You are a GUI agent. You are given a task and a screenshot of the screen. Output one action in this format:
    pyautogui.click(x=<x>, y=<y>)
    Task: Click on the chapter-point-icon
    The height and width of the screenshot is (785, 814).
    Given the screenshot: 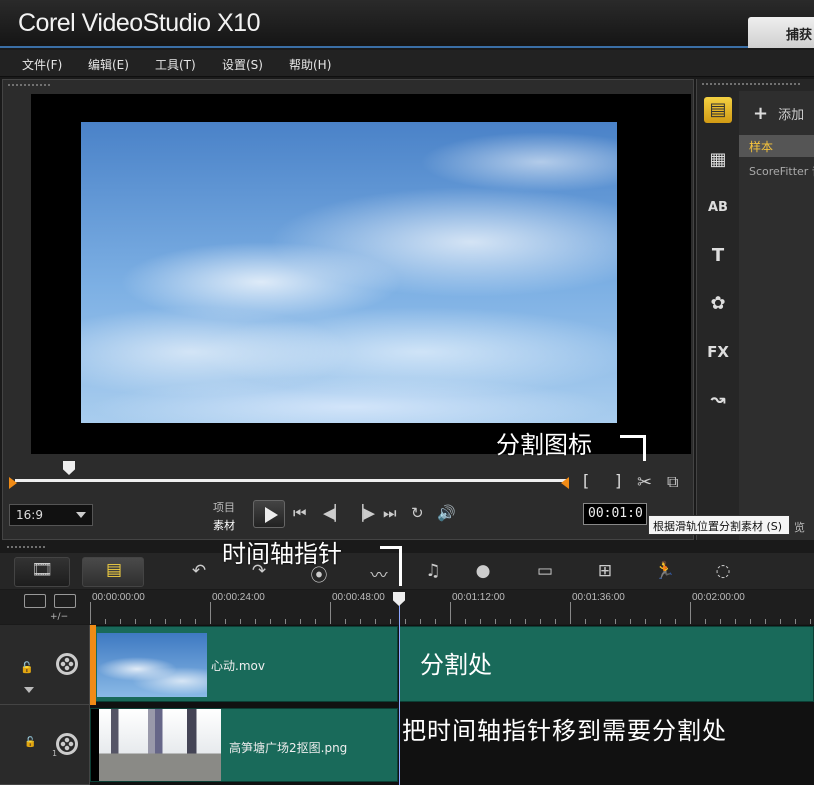 What is the action you would take?
    pyautogui.click(x=65, y=601)
    